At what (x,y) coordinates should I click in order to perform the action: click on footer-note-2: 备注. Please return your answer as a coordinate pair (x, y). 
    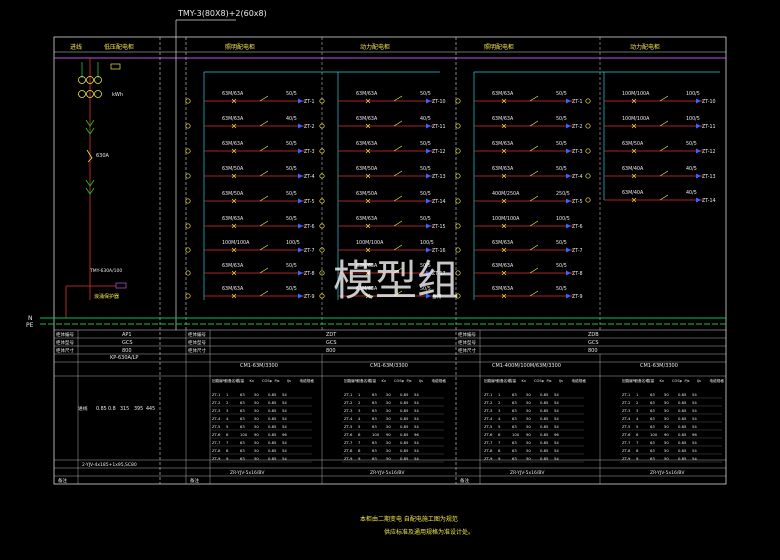
    Looking at the image, I should click on (194, 480).